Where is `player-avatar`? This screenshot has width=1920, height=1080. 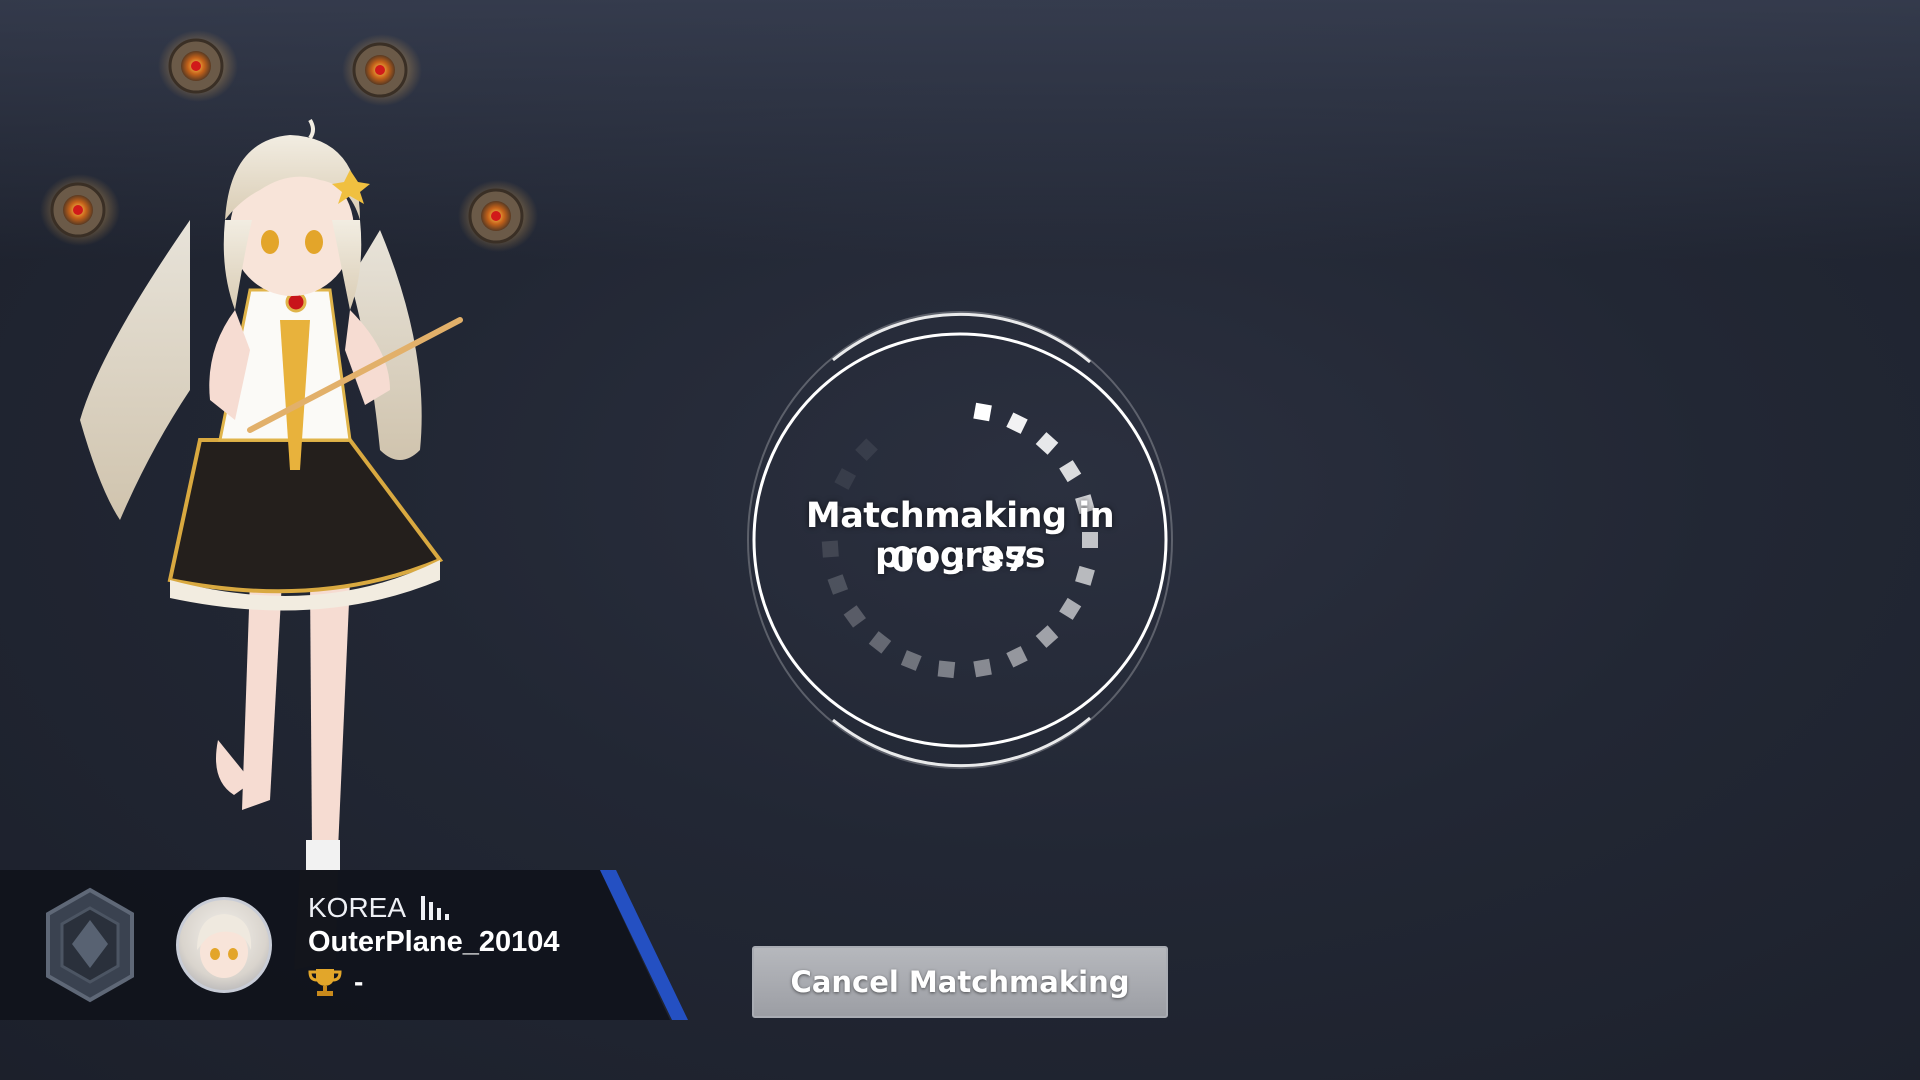 player-avatar is located at coordinates (224, 945).